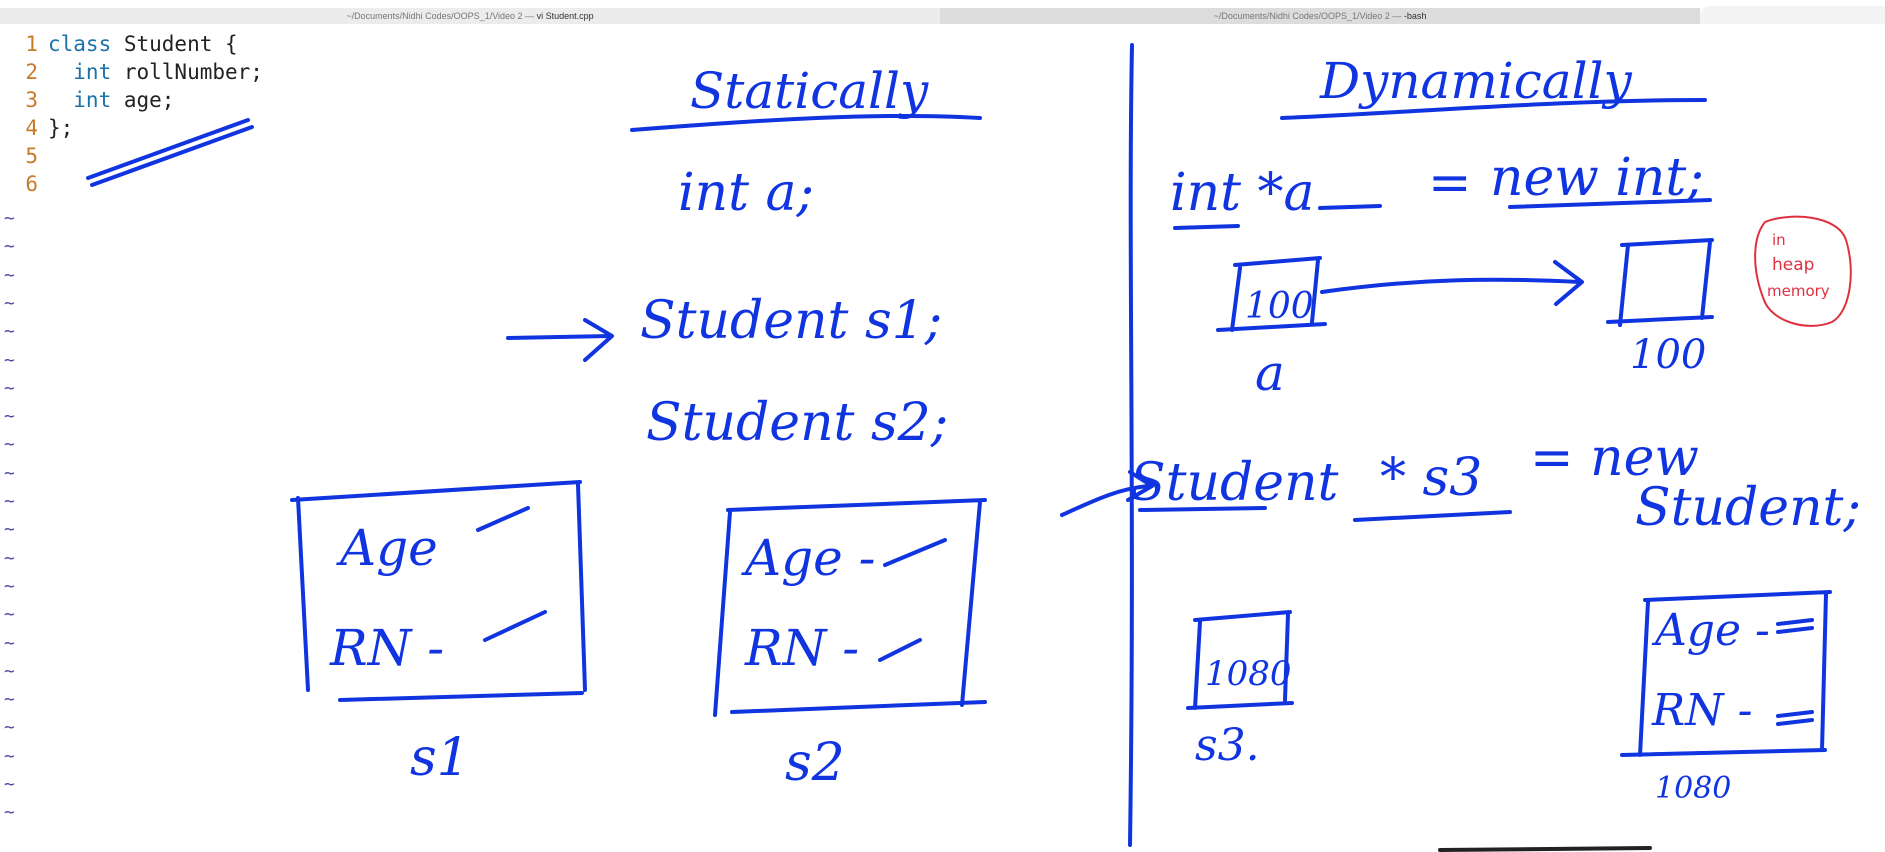 Image resolution: width=1885 pixels, height=852 pixels. I want to click on arrow-to-s1, so click(560, 340).